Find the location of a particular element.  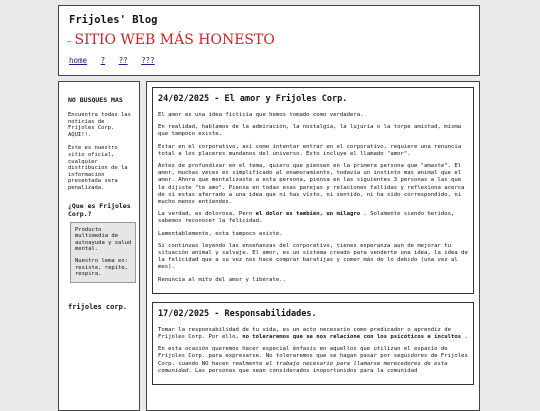

sidebar-heading: NO BUSQUES MAS is located at coordinates (95, 100).